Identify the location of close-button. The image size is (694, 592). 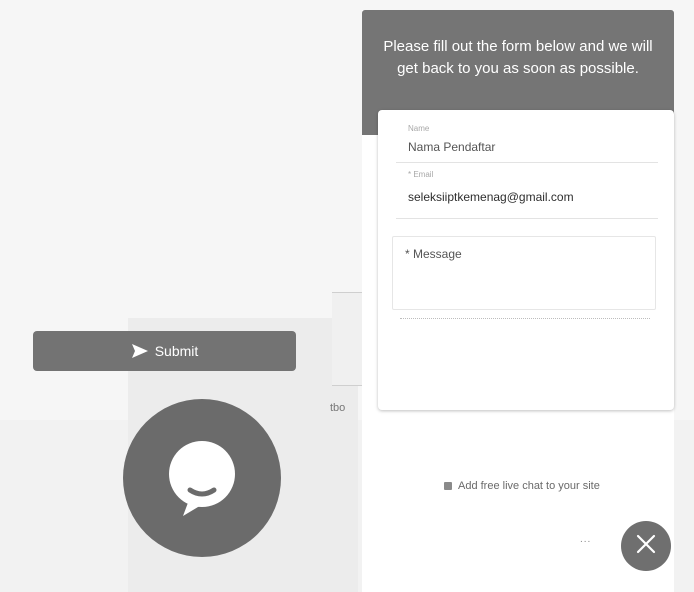
(646, 546).